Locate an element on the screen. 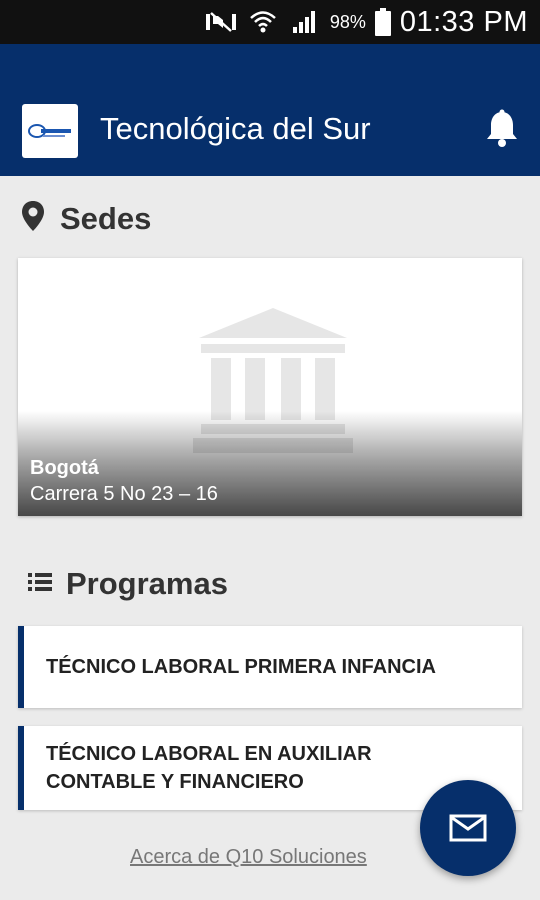  sedes-section-header: Sedes is located at coordinates (85, 218).